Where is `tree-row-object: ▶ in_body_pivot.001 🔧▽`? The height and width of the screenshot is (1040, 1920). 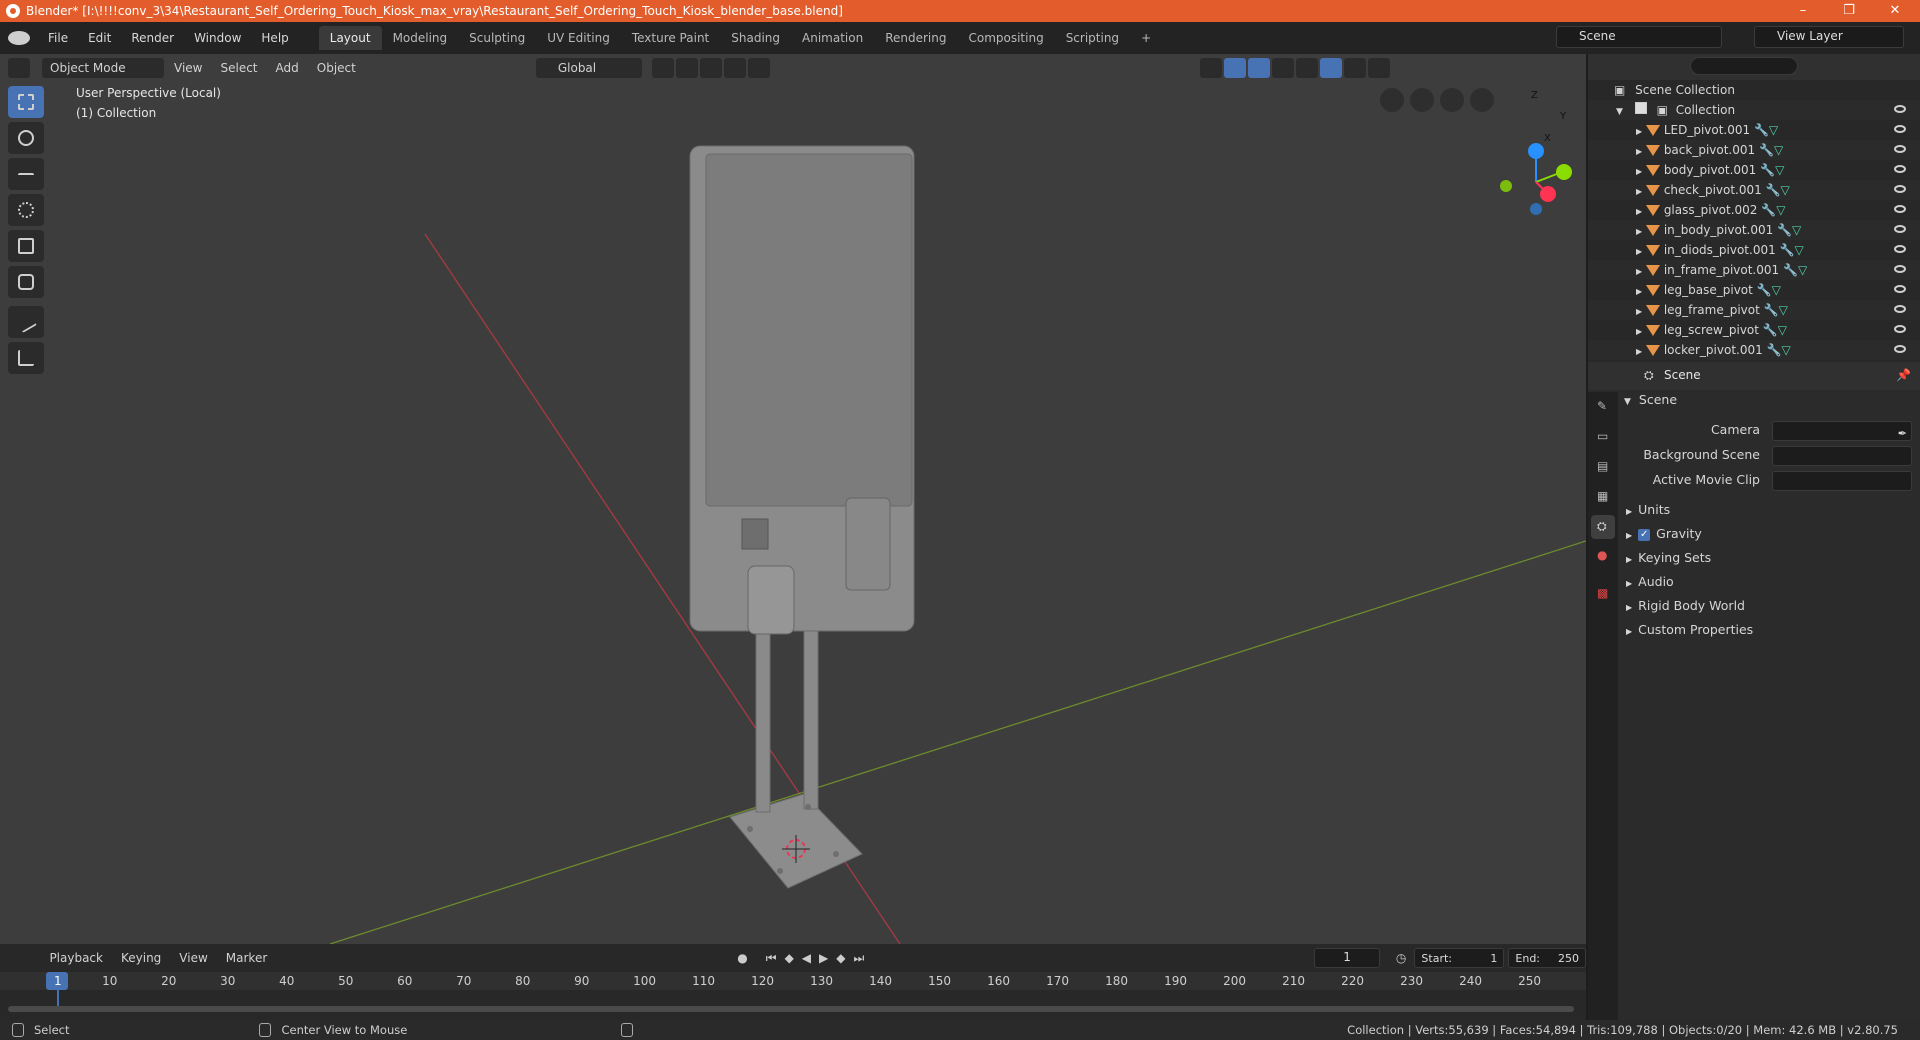 tree-row-object: ▶ in_body_pivot.001 🔧▽ is located at coordinates (1754, 230).